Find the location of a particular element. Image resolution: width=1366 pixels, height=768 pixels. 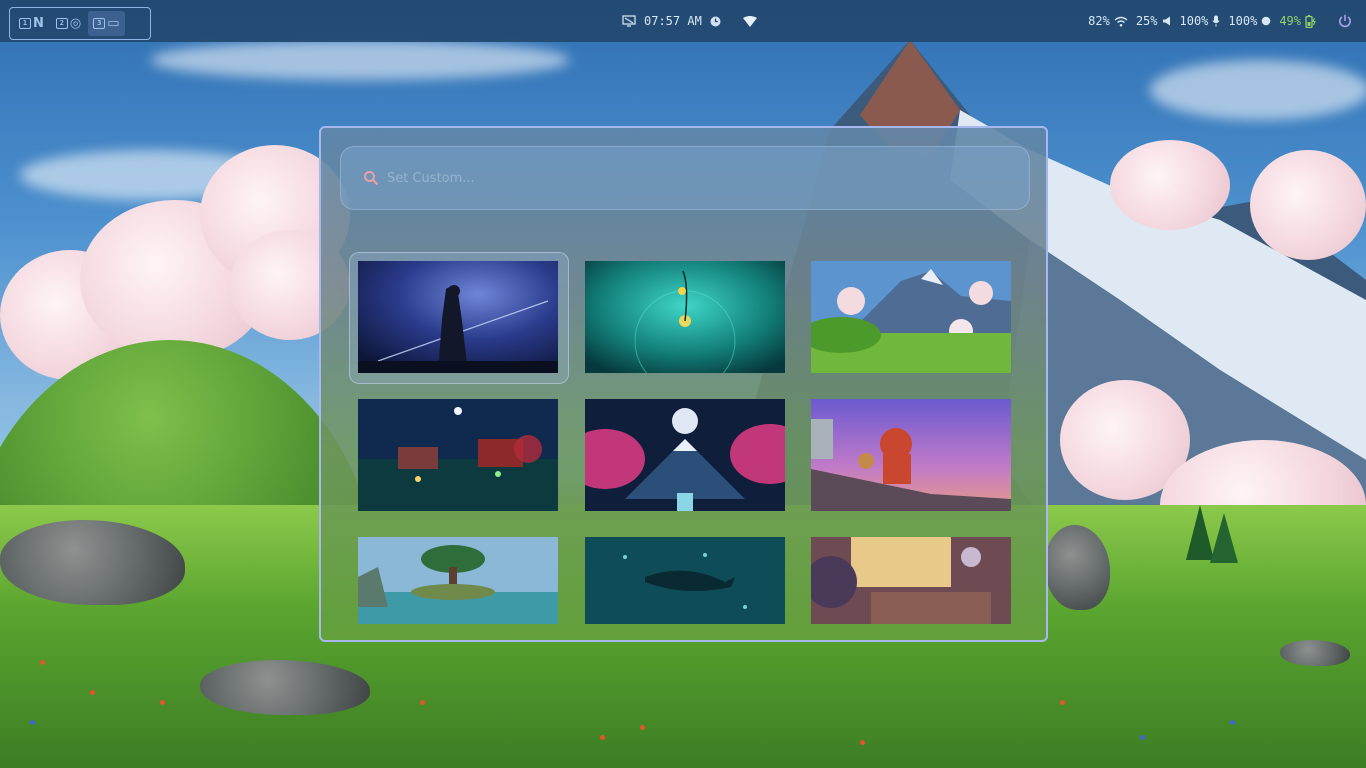

brightness-icon is located at coordinates (1266, 21).